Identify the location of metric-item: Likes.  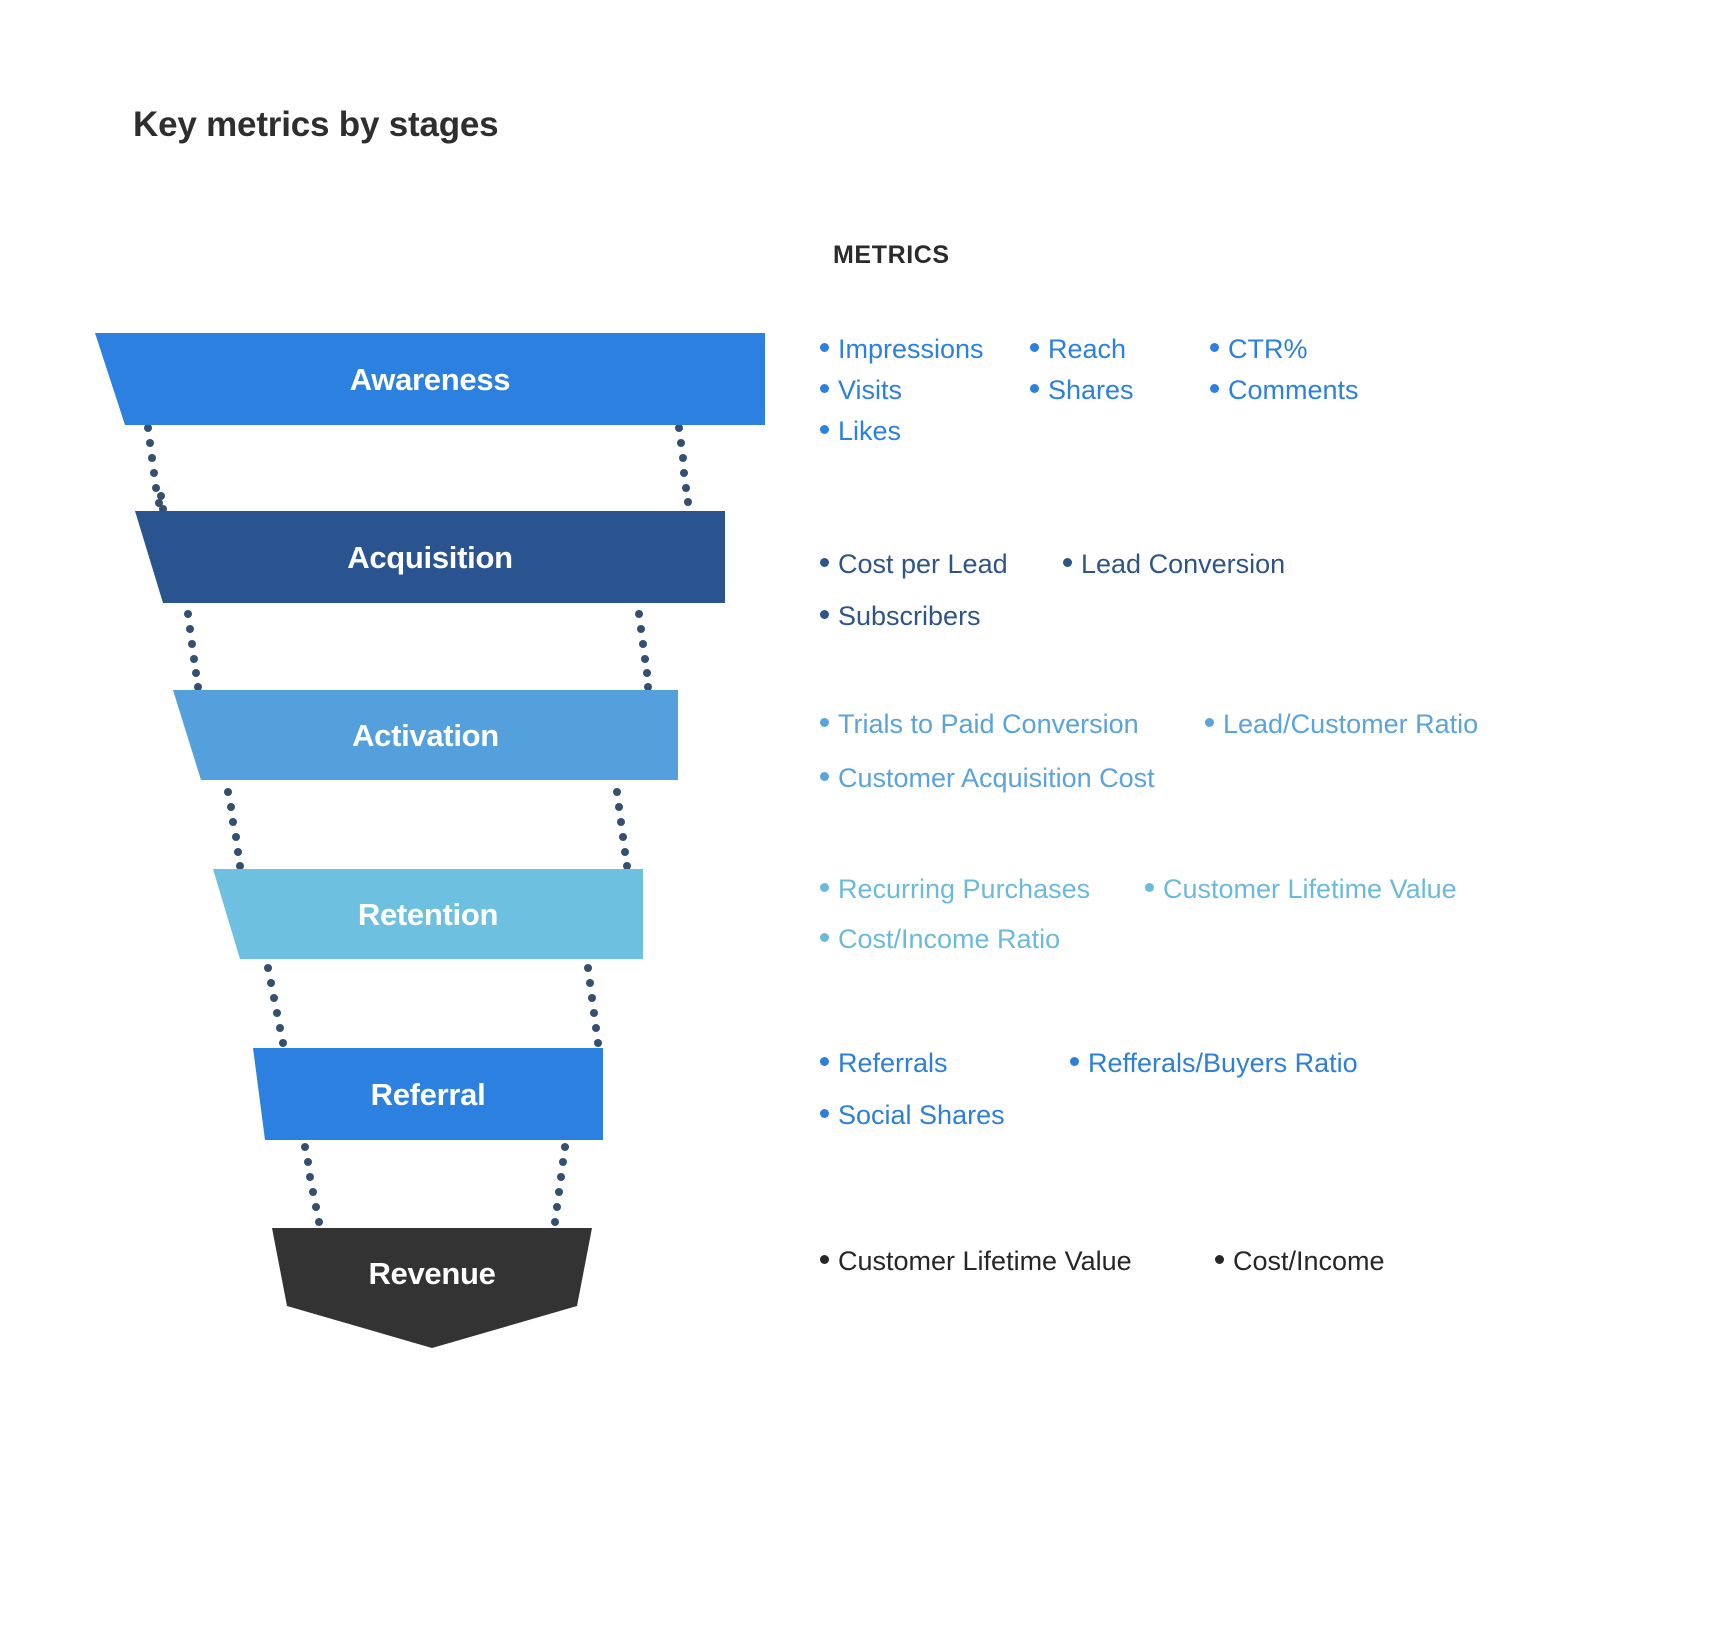
(860, 432).